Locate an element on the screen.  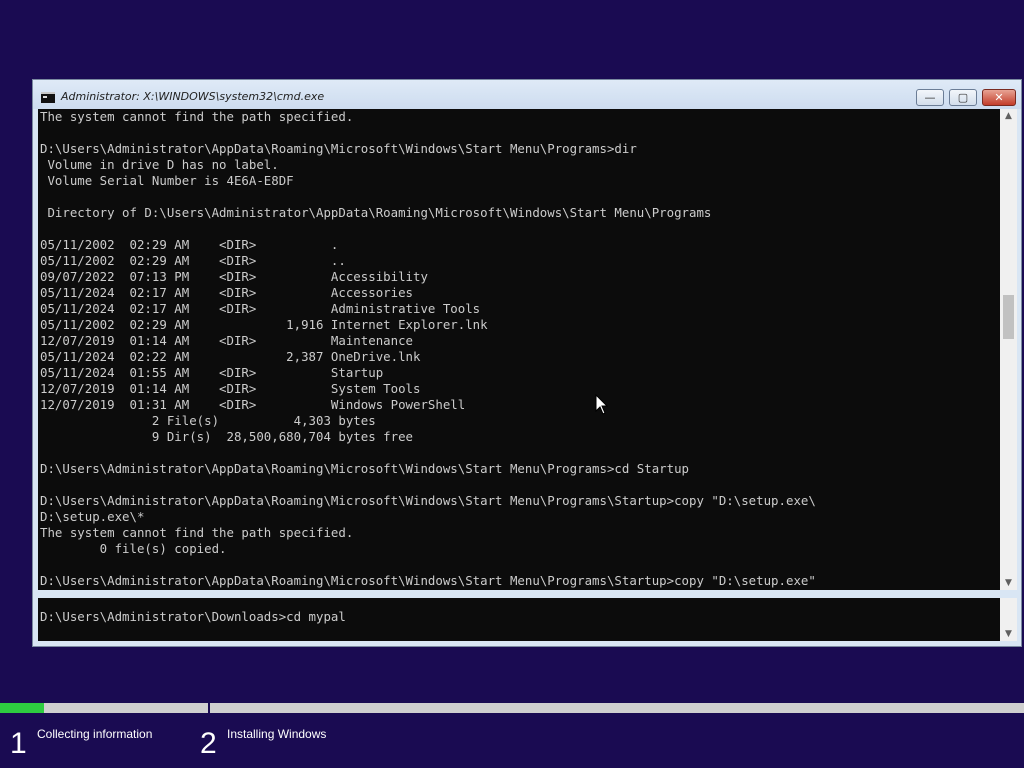
mouse-pointer-icon is located at coordinates (602, 404).